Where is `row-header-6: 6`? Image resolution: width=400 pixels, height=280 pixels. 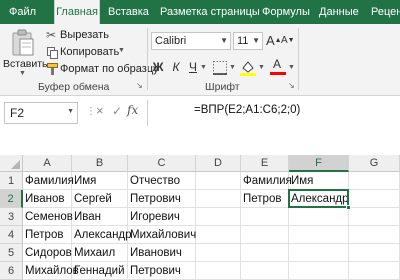 row-header-6: 6 is located at coordinates (11, 271).